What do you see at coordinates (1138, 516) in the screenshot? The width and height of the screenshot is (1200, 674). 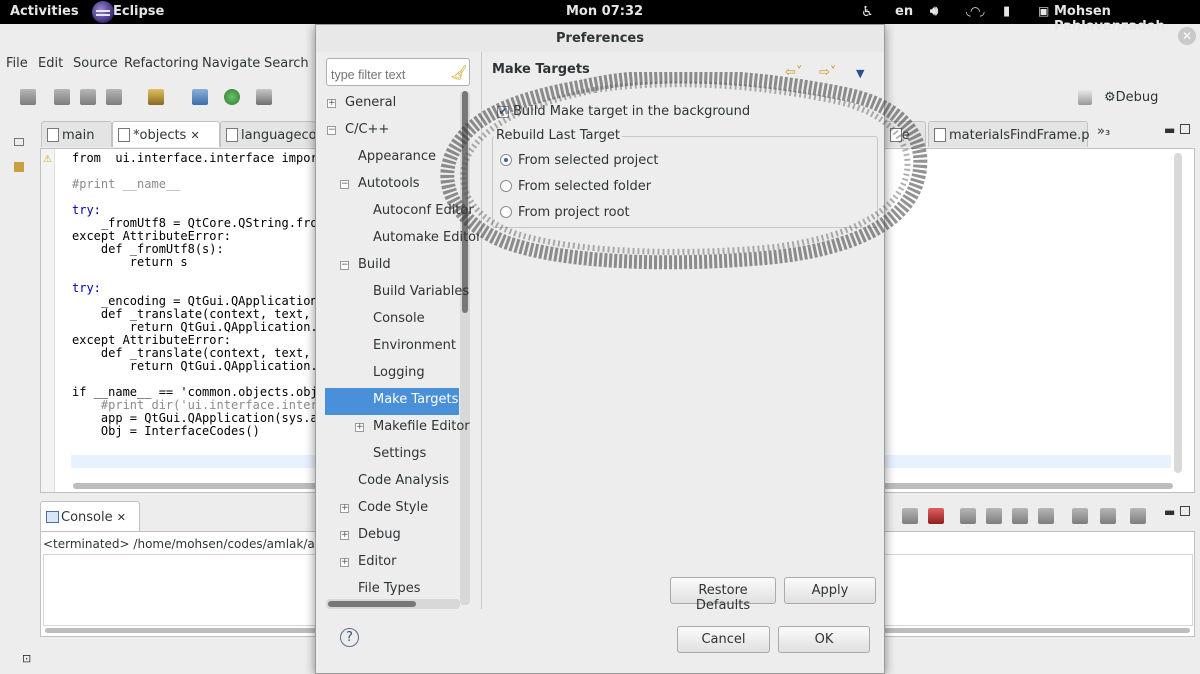 I see `console-new-icon` at bounding box center [1138, 516].